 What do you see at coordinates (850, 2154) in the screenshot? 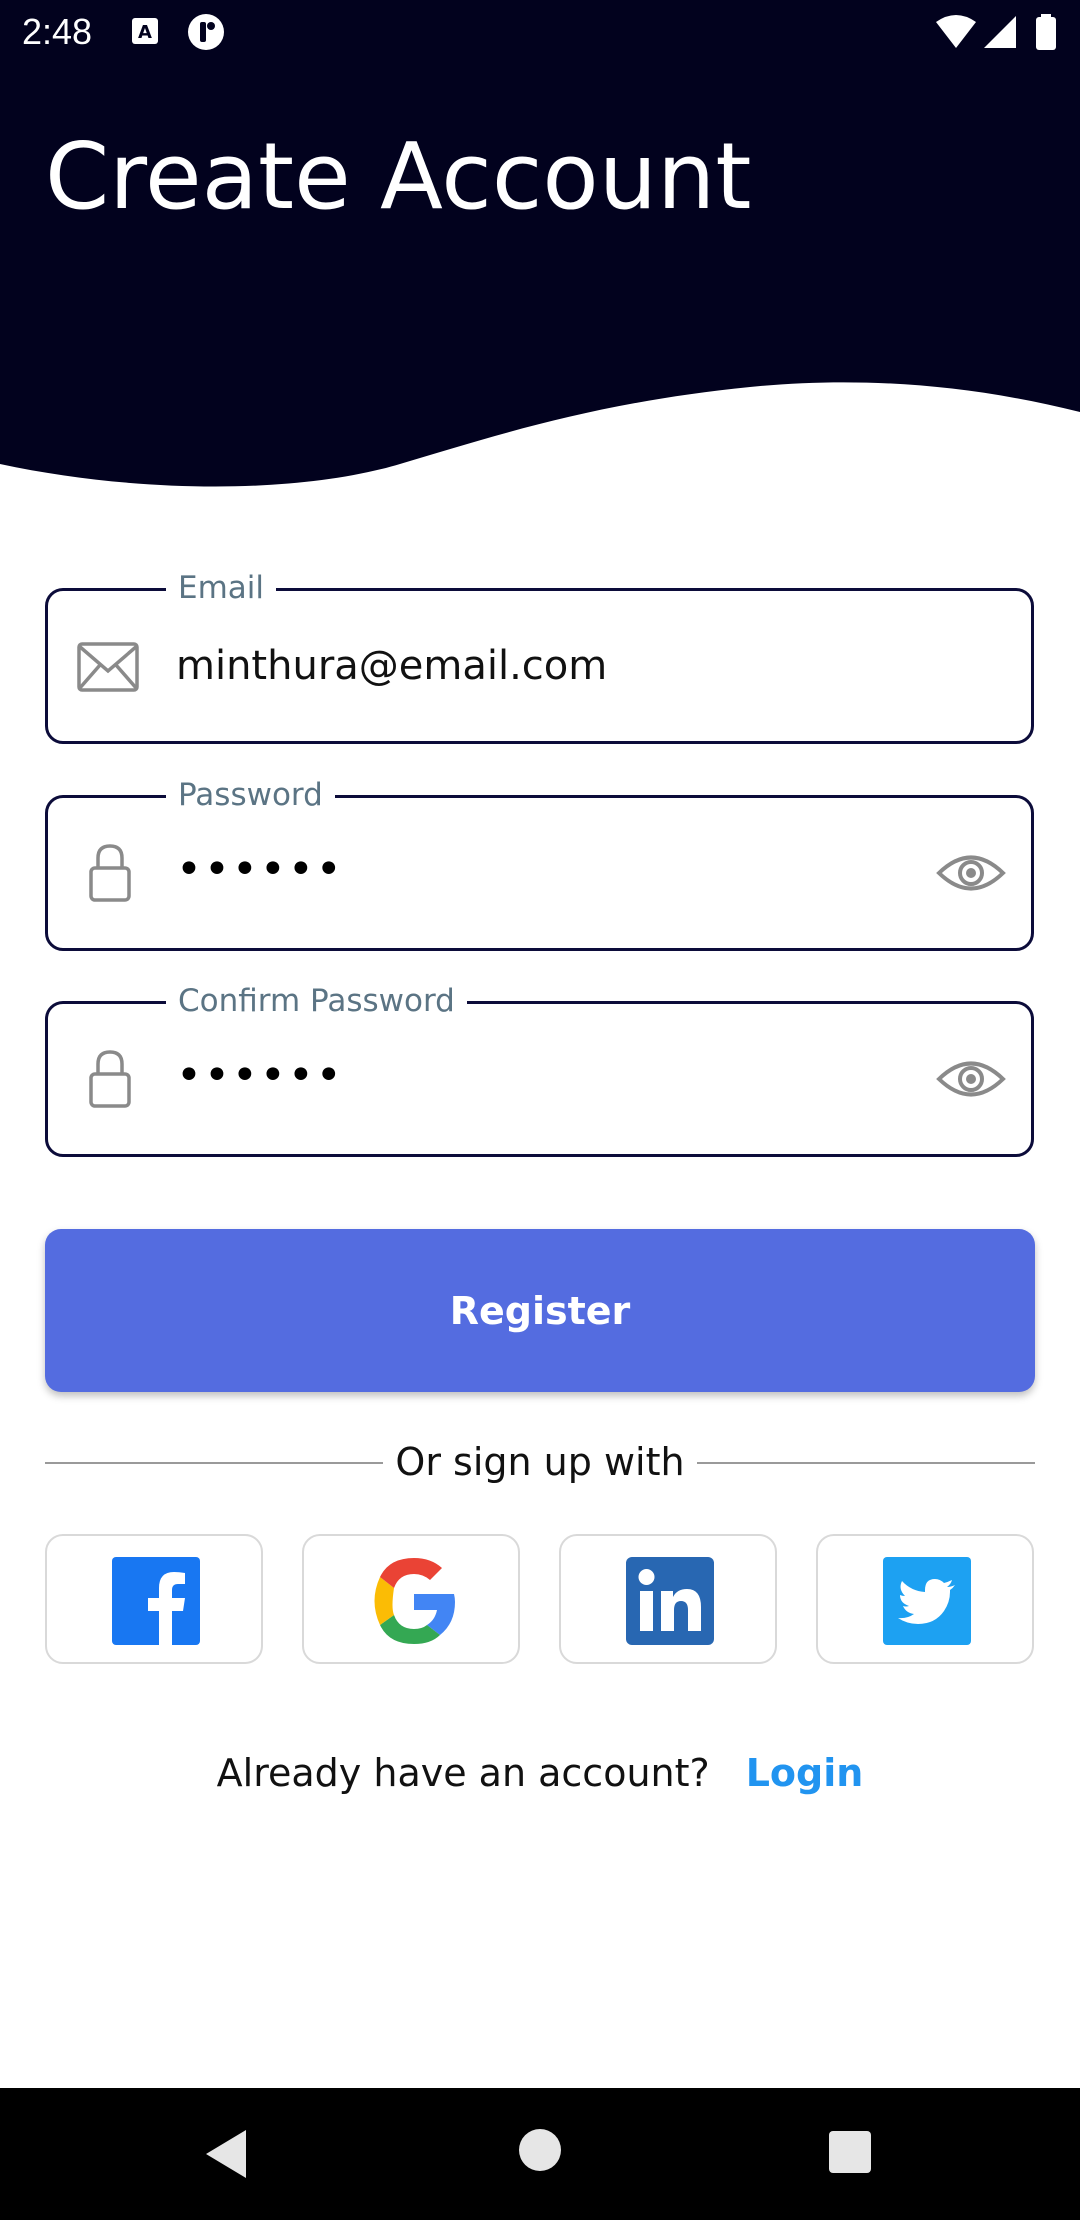
I see `recents-icon` at bounding box center [850, 2154].